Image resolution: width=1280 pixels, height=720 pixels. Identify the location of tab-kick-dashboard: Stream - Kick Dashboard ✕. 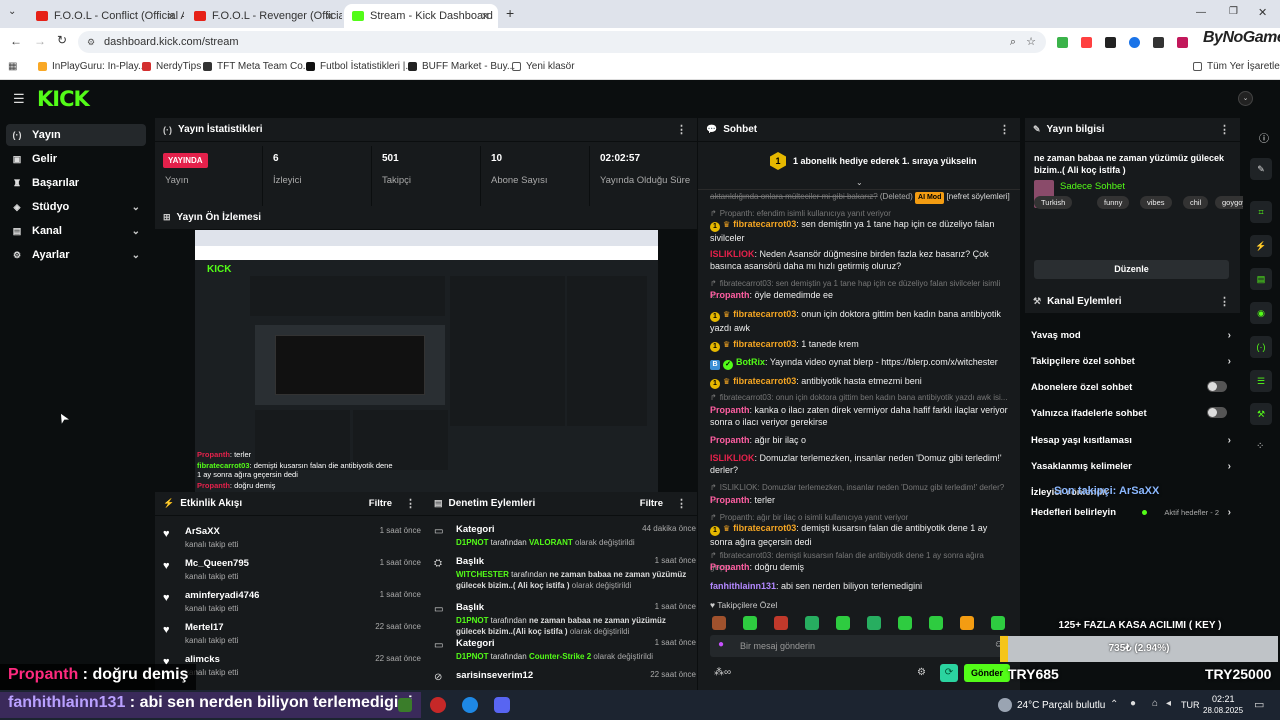
(421, 16).